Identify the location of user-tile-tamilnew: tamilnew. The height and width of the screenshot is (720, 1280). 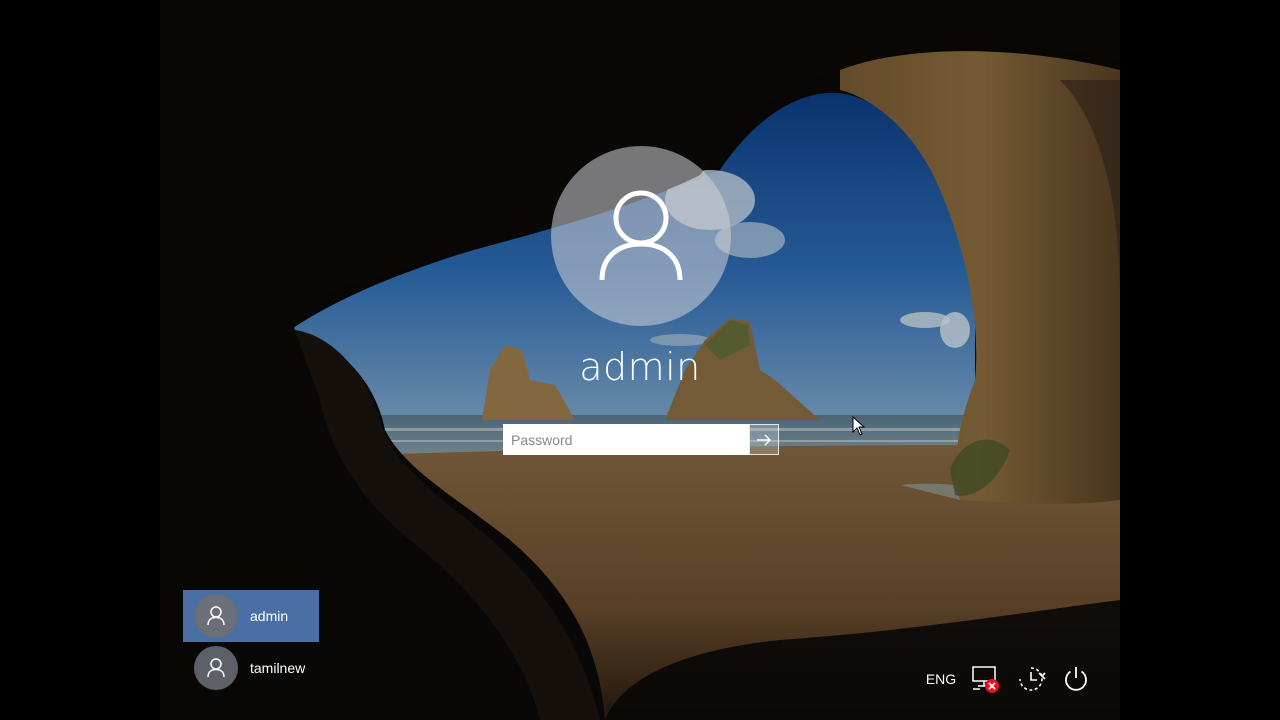
(251, 668).